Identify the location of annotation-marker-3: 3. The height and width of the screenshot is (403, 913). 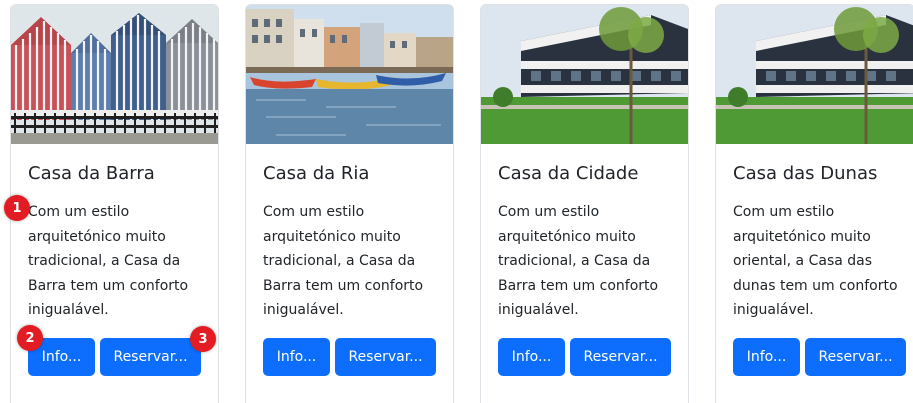
(203, 339).